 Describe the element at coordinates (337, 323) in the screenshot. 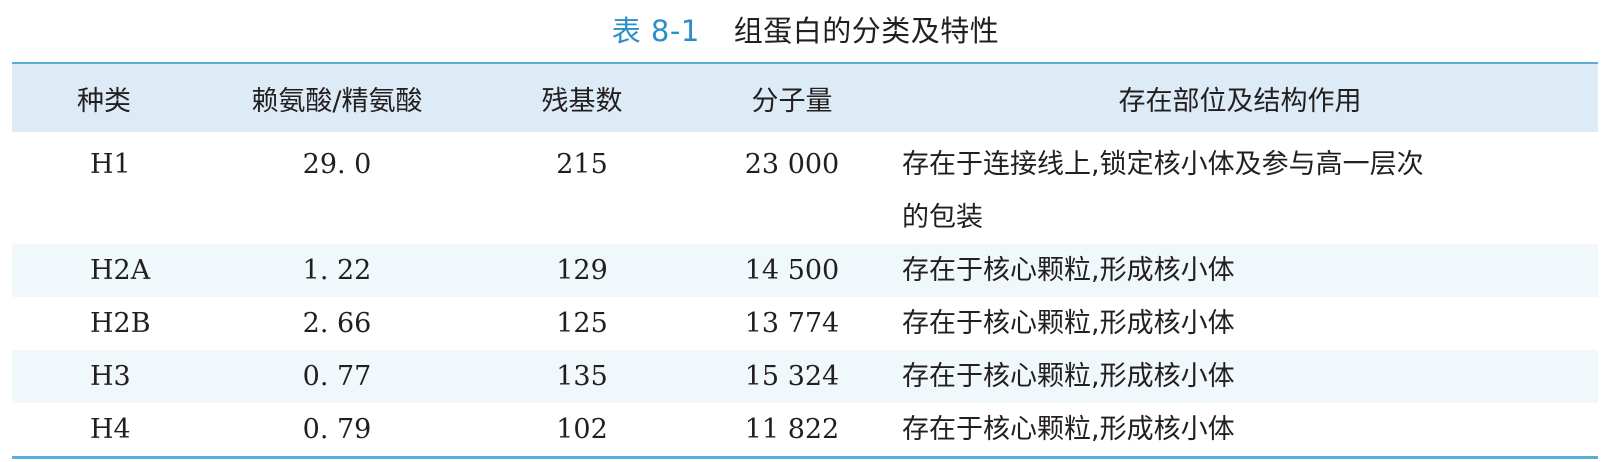

I see `cell-ratio: 2. 66` at that location.